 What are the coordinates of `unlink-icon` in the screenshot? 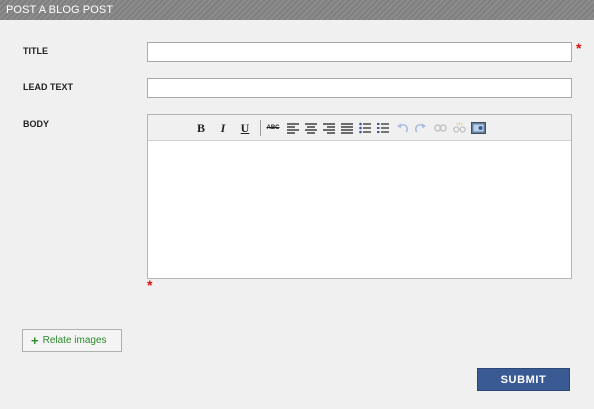 It's located at (459, 128).